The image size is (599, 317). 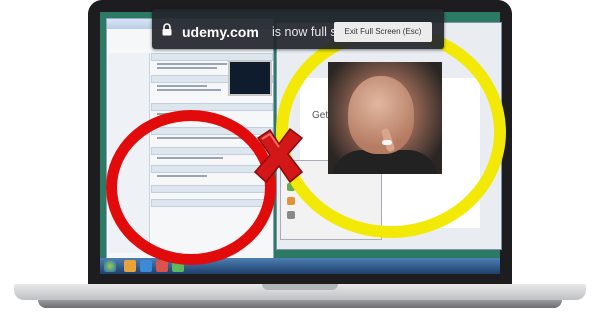 What do you see at coordinates (250, 78) in the screenshot?
I see `vm-preview-thumbnail` at bounding box center [250, 78].